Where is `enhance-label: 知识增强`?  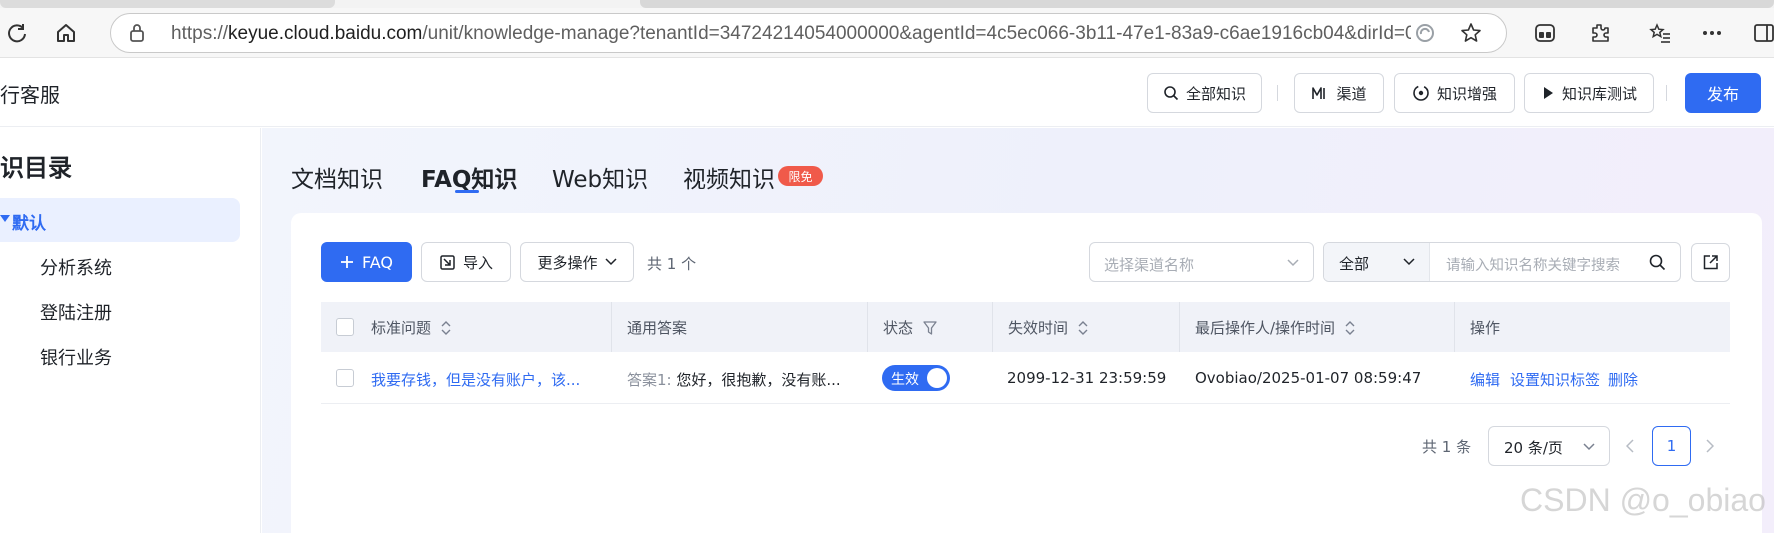
enhance-label: 知识增强 is located at coordinates (1466, 93).